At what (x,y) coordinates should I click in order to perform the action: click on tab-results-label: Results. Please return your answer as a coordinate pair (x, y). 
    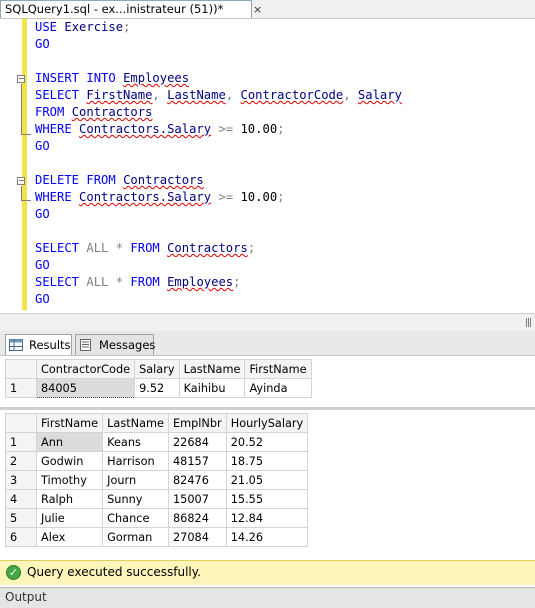
    Looking at the image, I should click on (50, 345).